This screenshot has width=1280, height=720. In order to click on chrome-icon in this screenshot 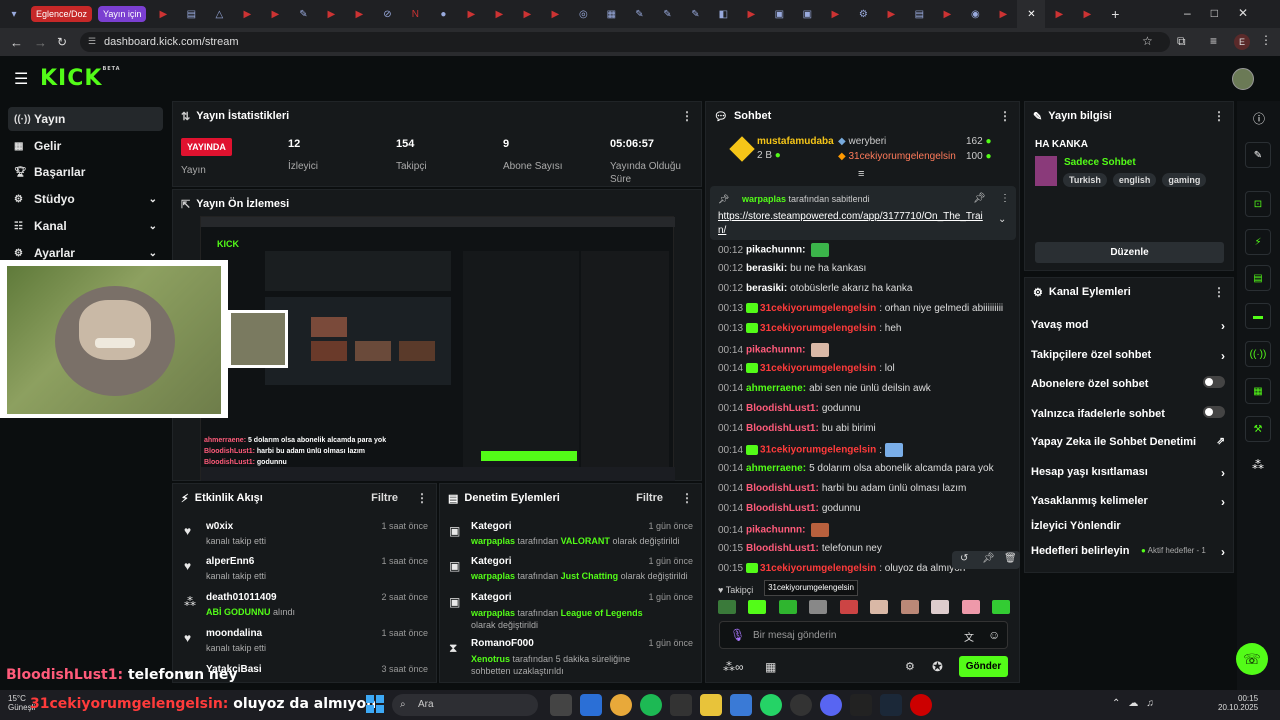, I will do `click(621, 705)`.